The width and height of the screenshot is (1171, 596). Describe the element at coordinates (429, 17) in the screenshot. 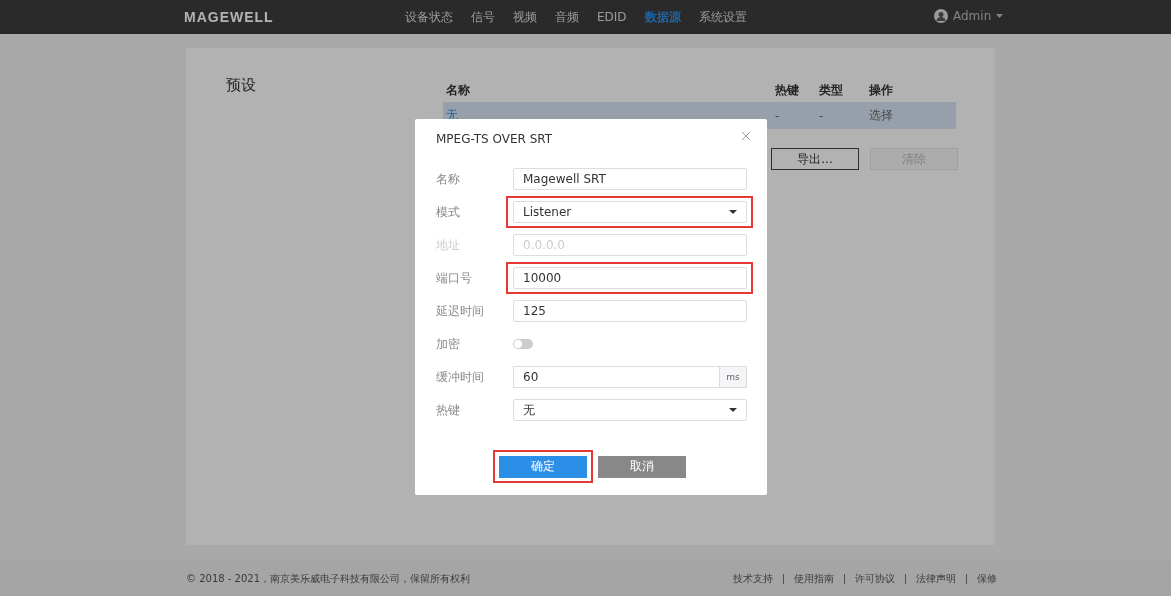

I see `nav-tab: 设备状态` at that location.